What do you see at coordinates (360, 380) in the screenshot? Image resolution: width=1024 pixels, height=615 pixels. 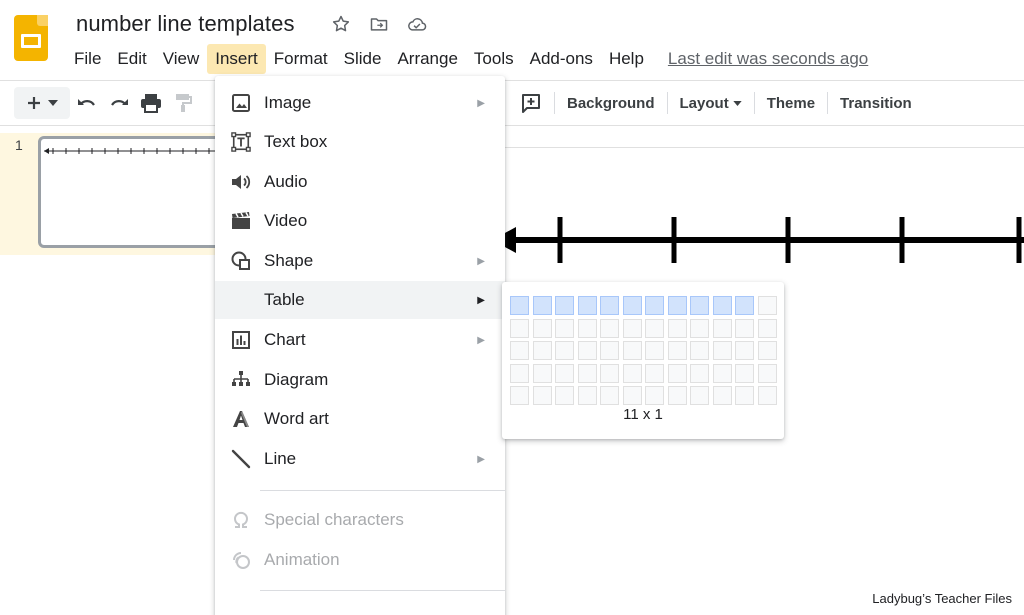 I see `insert-diagram-item: Diagram` at bounding box center [360, 380].